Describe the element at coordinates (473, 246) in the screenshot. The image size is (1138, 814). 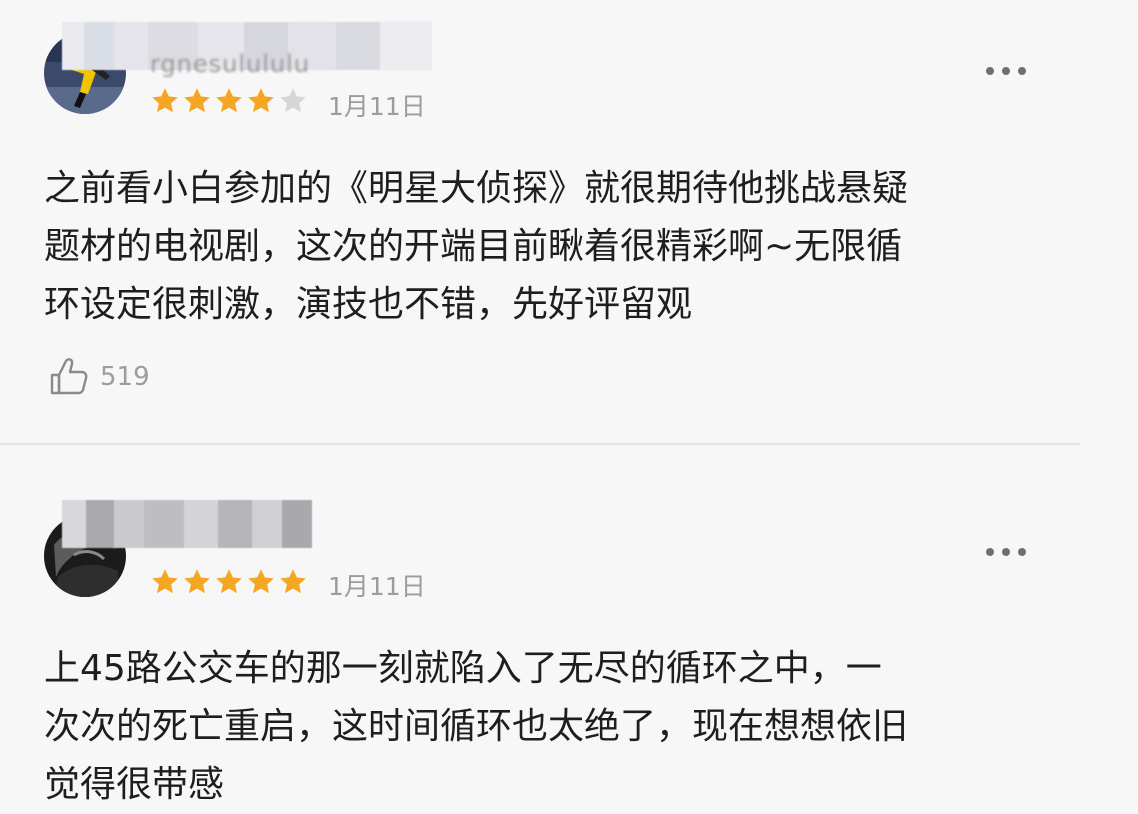
I see `review-text-line: 题材的电视剧，这次的开端目前瞅着很精彩啊~无限循` at that location.